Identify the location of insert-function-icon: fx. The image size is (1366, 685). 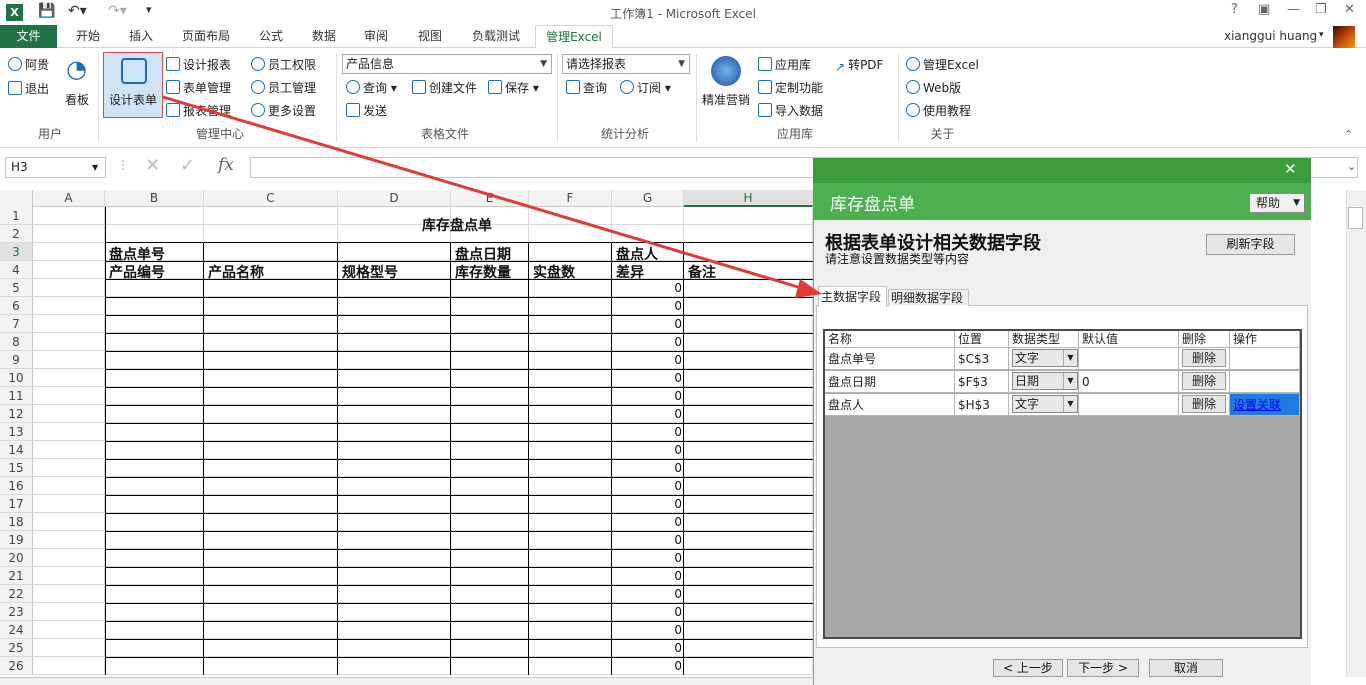
(226, 165).